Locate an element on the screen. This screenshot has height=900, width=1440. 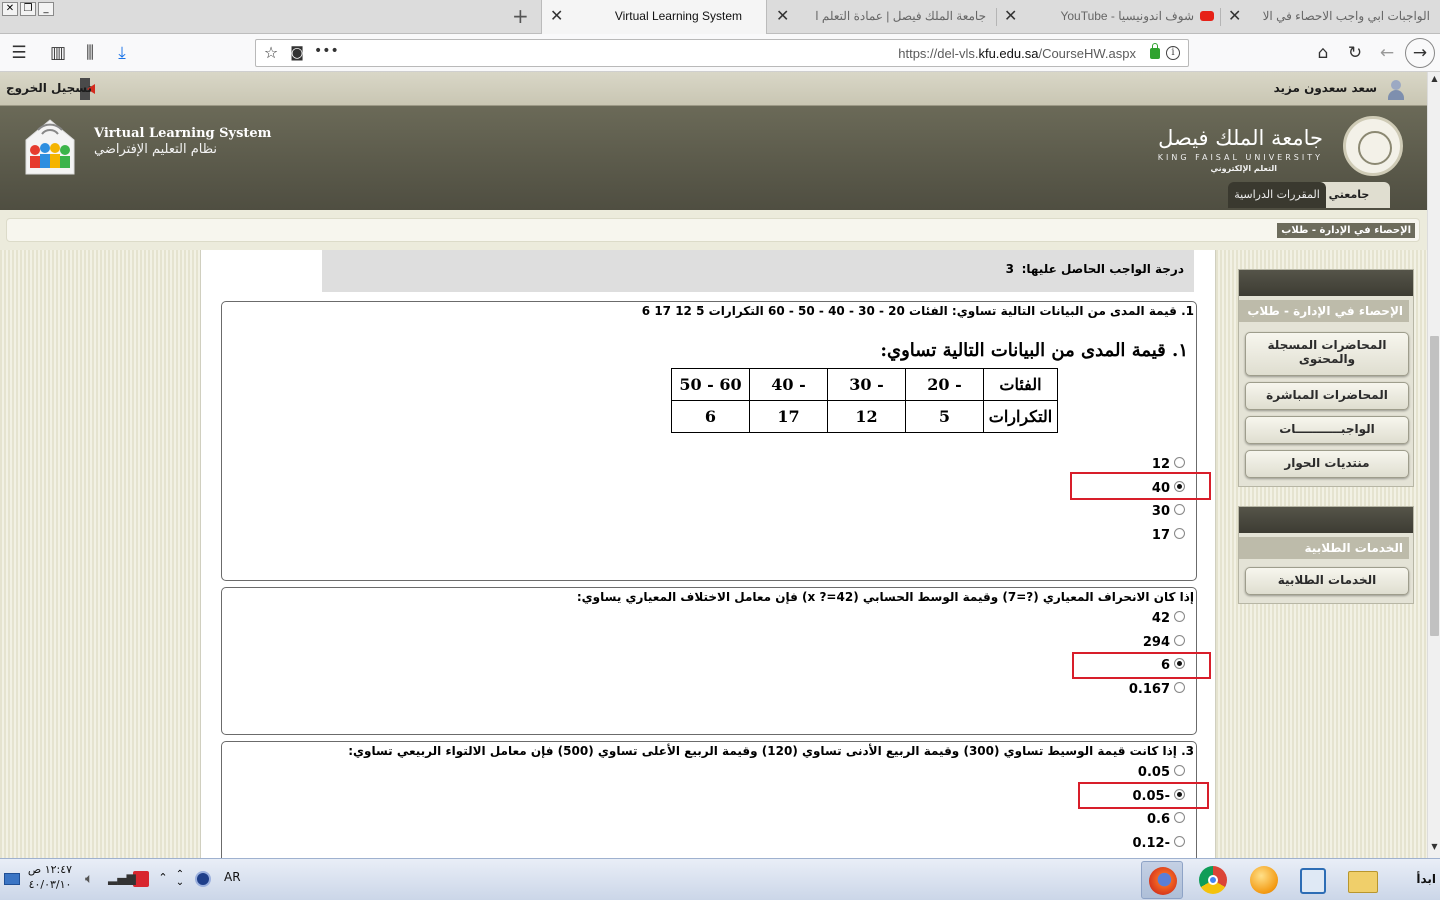
answer-option: 0.6 is located at coordinates (1128, 820).